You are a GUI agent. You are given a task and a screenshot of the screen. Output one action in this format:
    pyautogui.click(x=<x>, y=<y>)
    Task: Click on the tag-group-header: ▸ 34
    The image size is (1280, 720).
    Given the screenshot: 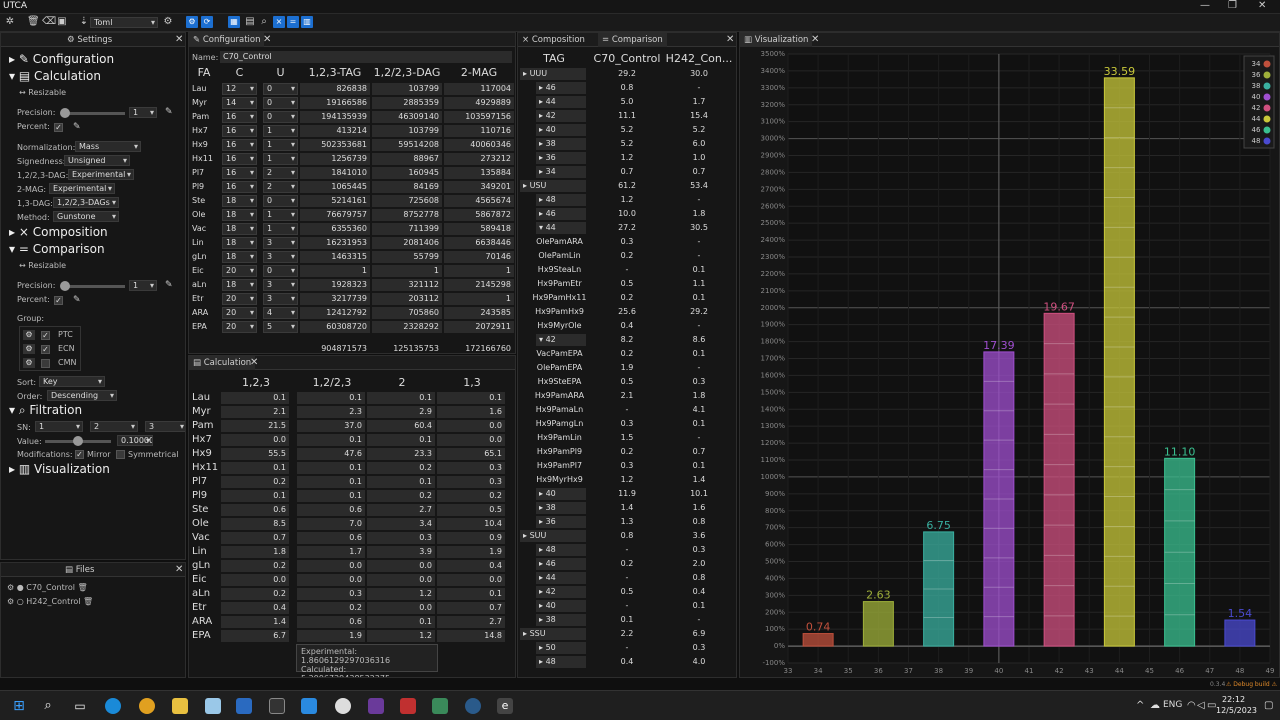 What is the action you would take?
    pyautogui.click(x=561, y=172)
    